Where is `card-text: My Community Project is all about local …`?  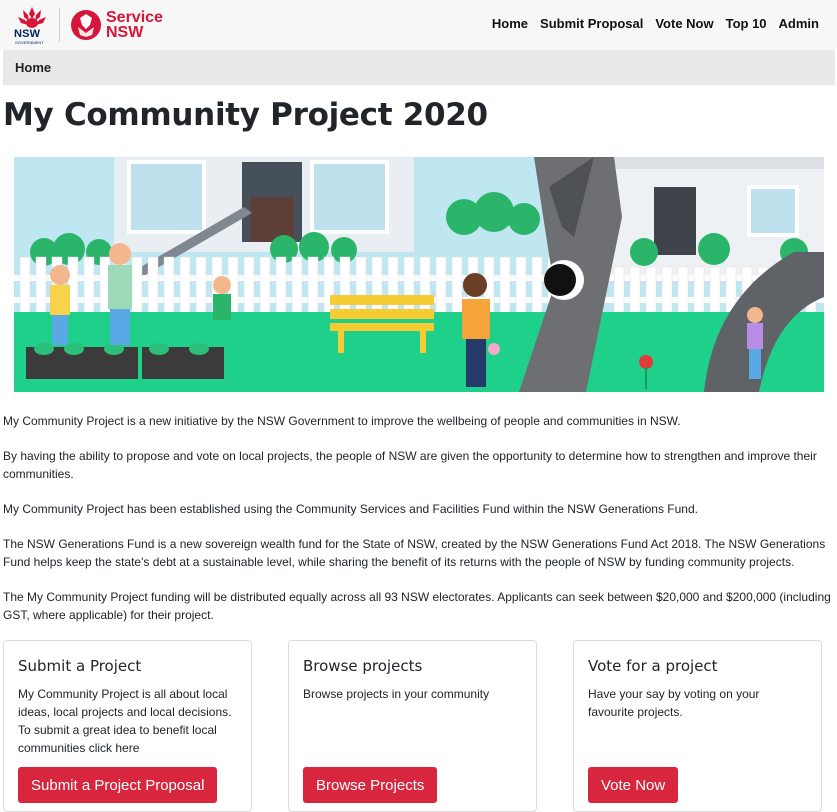
card-text: My Community Project is all about local … is located at coordinates (125, 721).